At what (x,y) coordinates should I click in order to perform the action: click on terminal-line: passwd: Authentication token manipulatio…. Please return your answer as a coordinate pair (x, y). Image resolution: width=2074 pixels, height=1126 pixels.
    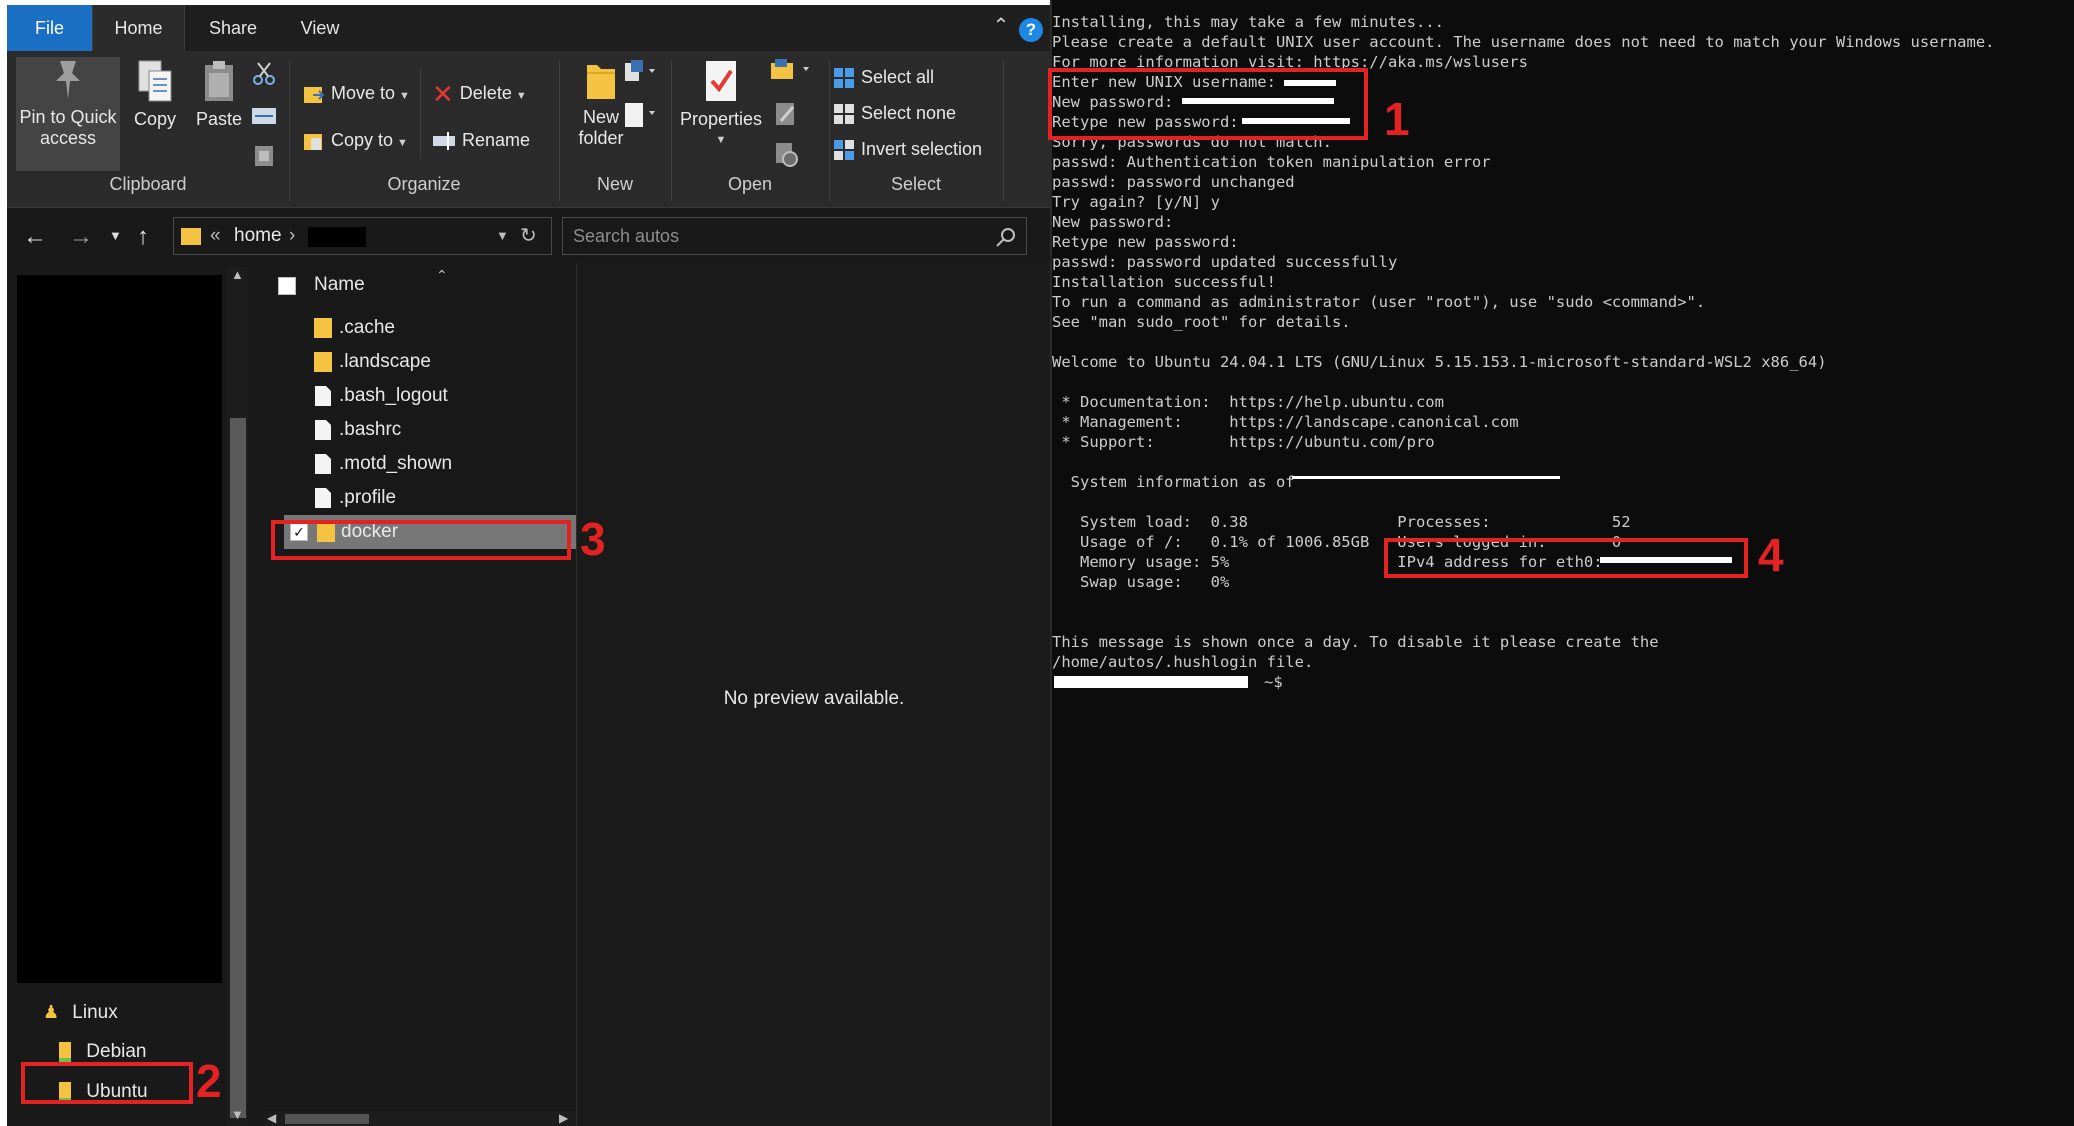
    Looking at the image, I should click on (1271, 162).